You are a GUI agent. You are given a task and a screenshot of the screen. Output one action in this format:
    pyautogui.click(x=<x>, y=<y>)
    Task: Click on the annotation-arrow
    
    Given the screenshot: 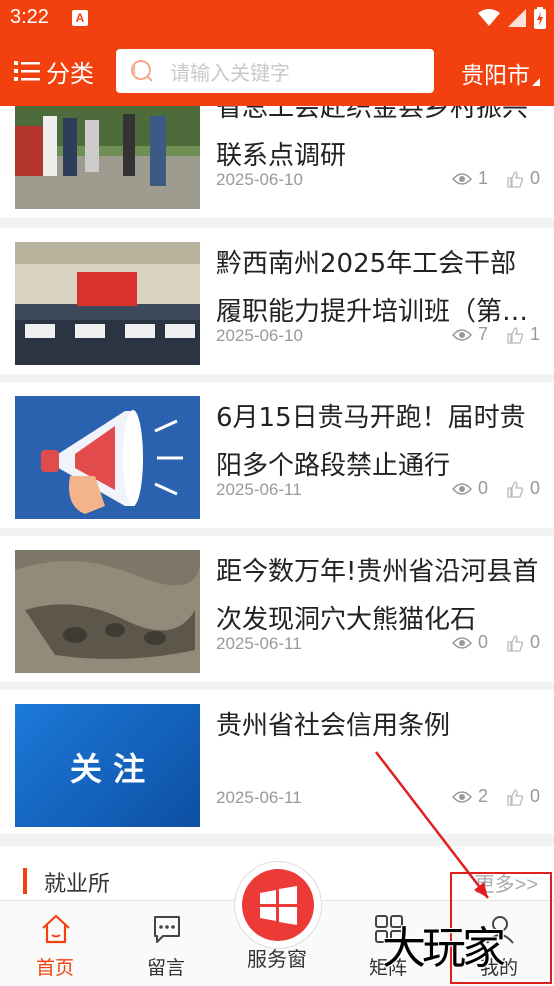 What is the action you would take?
    pyautogui.click(x=432, y=825)
    